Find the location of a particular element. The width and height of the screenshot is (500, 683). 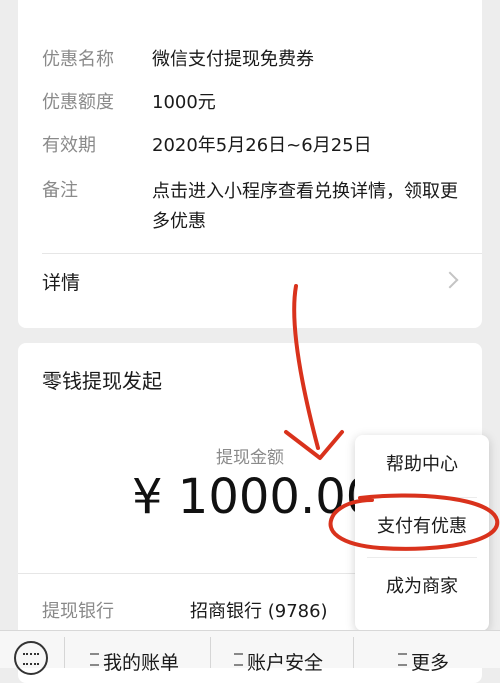

coupon-amount-value: 1000元 is located at coordinates (184, 102).